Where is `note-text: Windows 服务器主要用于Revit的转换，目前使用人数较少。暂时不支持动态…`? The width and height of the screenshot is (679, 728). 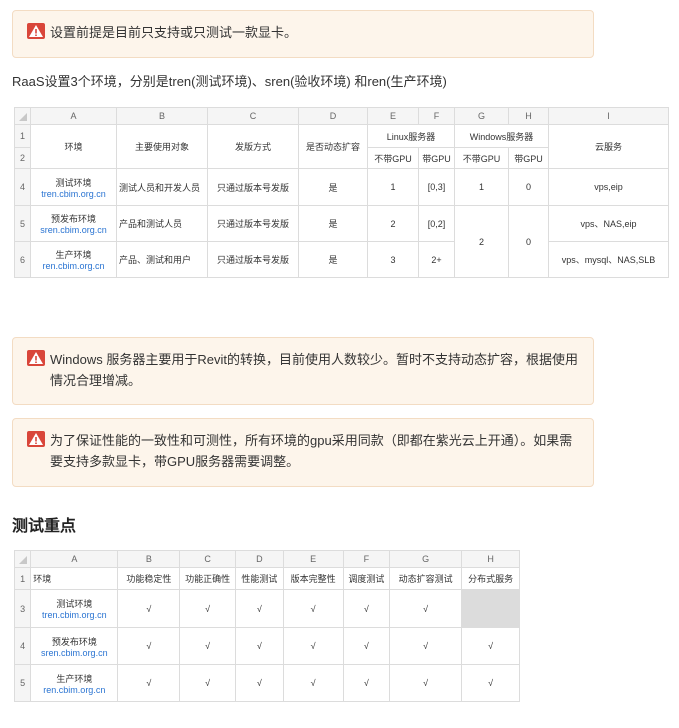
note-text: Windows 服务器主要用于Revit的转换，目前使用人数较少。暂时不支持动态… is located at coordinates (314, 370).